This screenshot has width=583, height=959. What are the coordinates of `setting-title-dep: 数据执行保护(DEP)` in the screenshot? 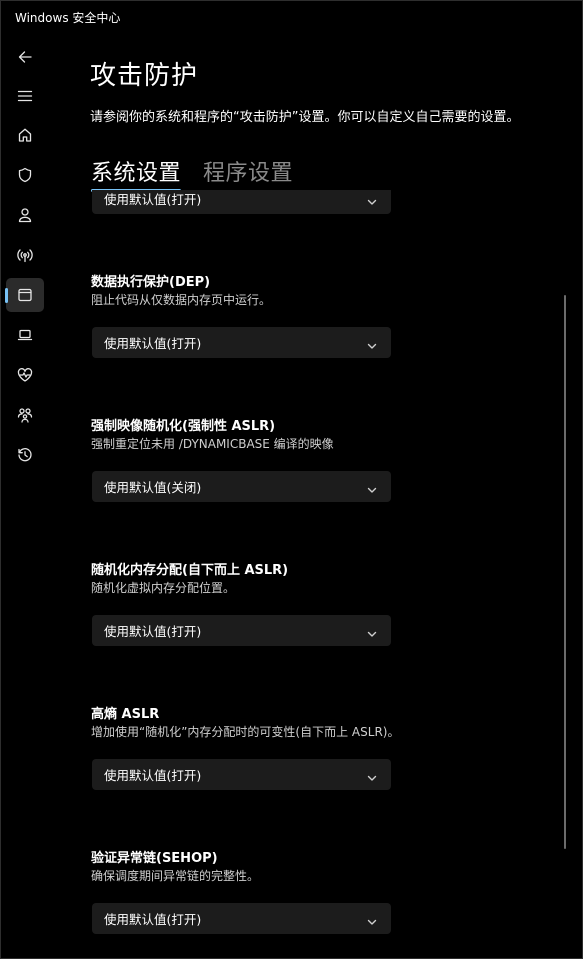 It's located at (151, 282).